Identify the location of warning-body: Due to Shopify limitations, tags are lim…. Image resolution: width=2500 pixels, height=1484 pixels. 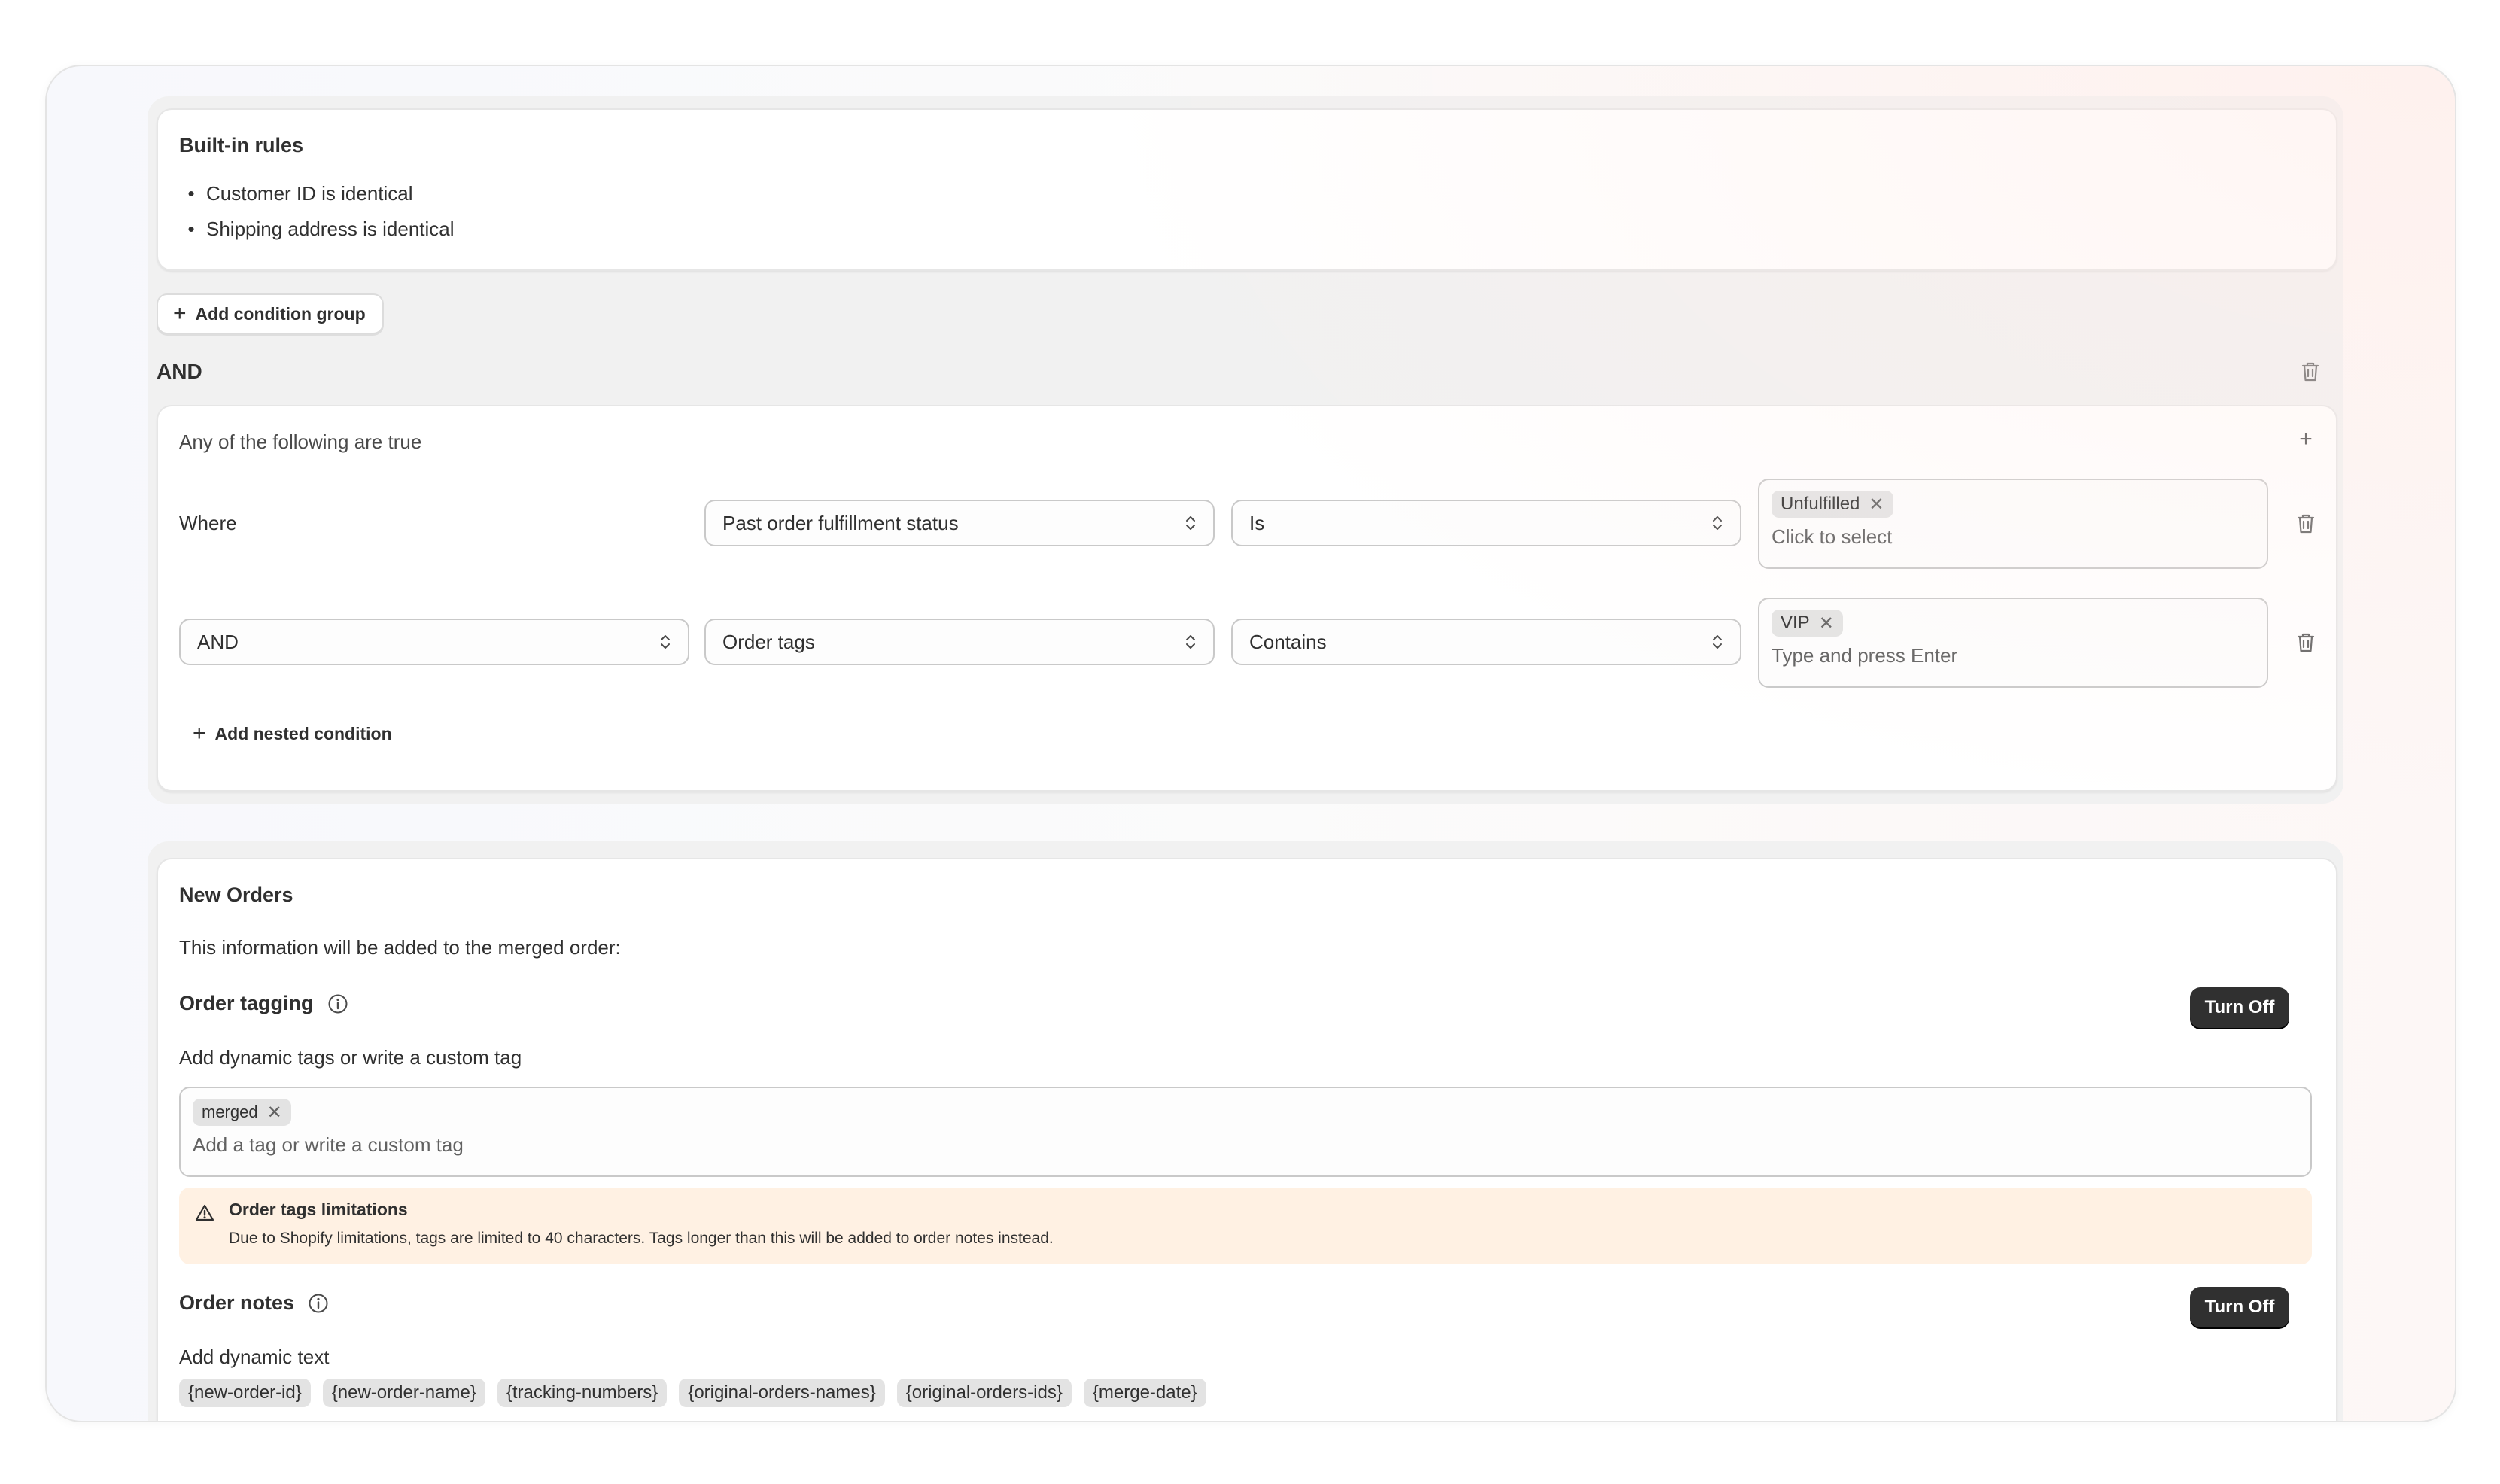
(641, 1238).